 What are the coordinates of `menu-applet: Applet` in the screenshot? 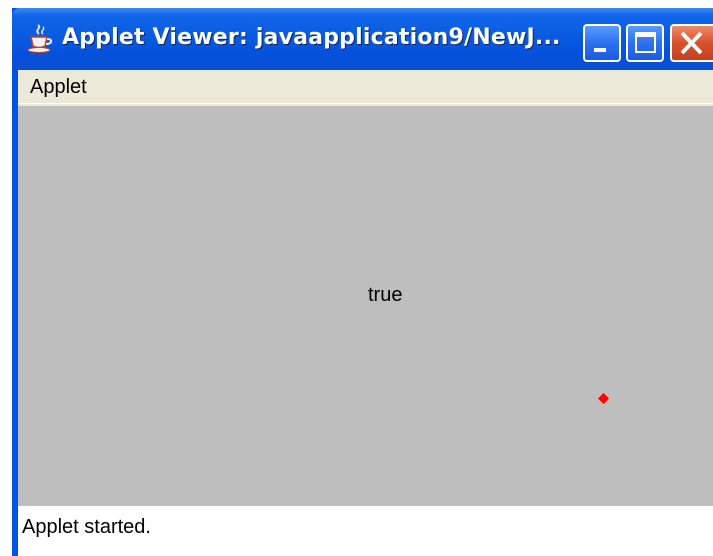 It's located at (58, 87).